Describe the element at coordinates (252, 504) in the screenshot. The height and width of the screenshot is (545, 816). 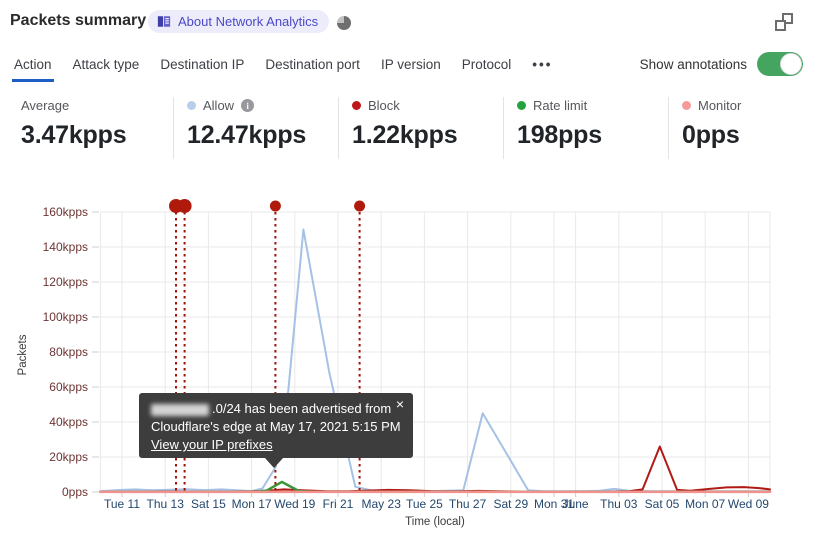
I see `x-tick-label: Mon 17` at that location.